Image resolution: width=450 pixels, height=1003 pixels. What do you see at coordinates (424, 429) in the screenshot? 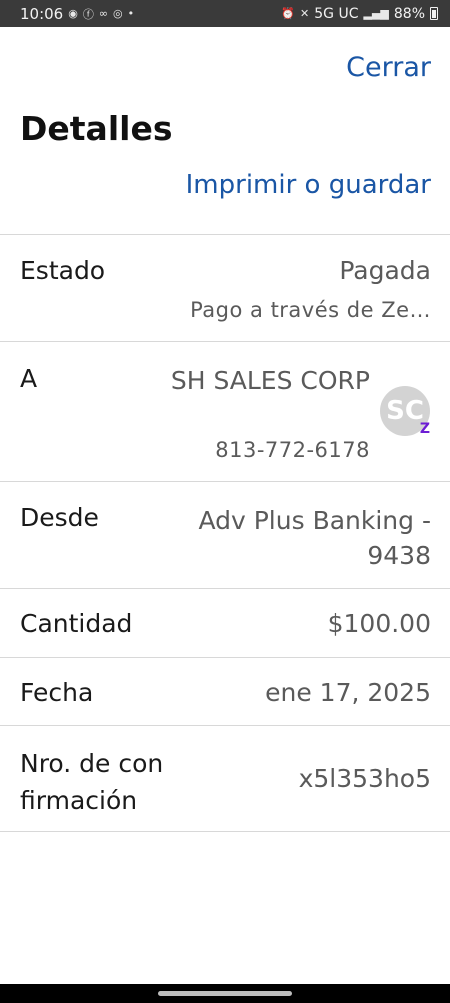
I see `zelle-icon: Z` at bounding box center [424, 429].